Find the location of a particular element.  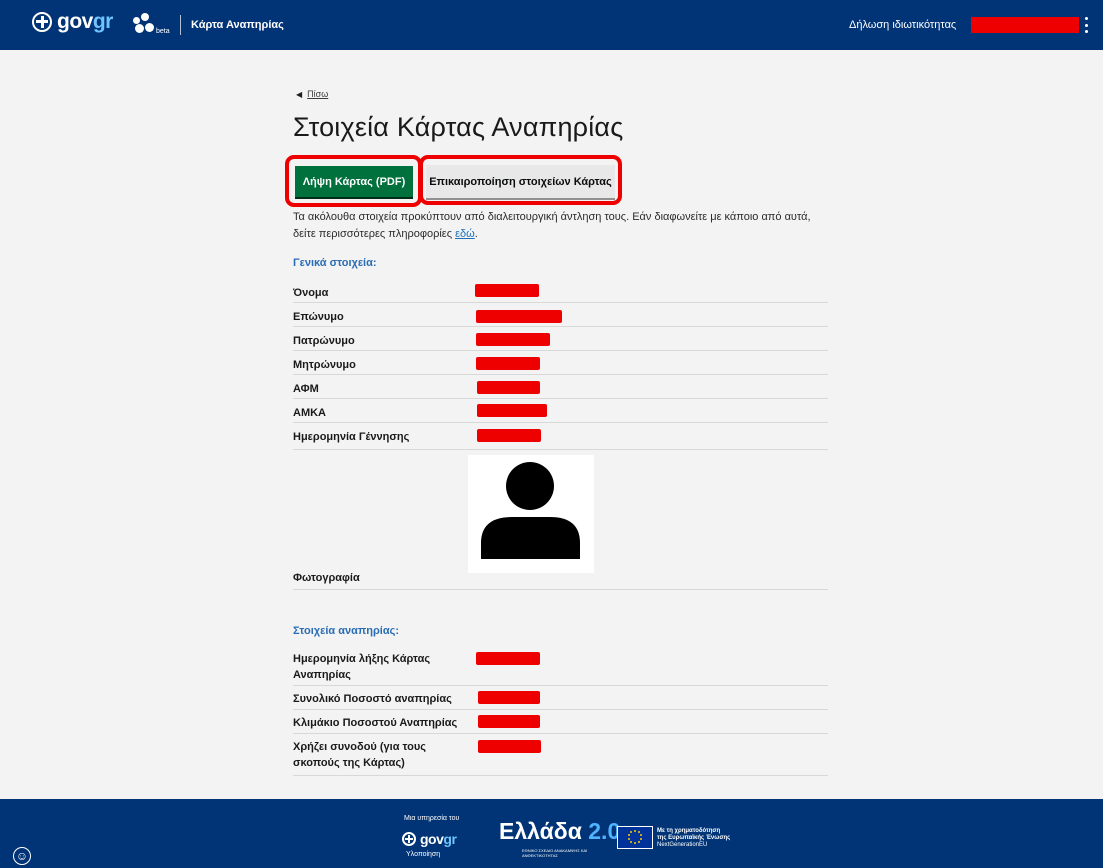

general-row: Επώνυμο is located at coordinates (560, 315).